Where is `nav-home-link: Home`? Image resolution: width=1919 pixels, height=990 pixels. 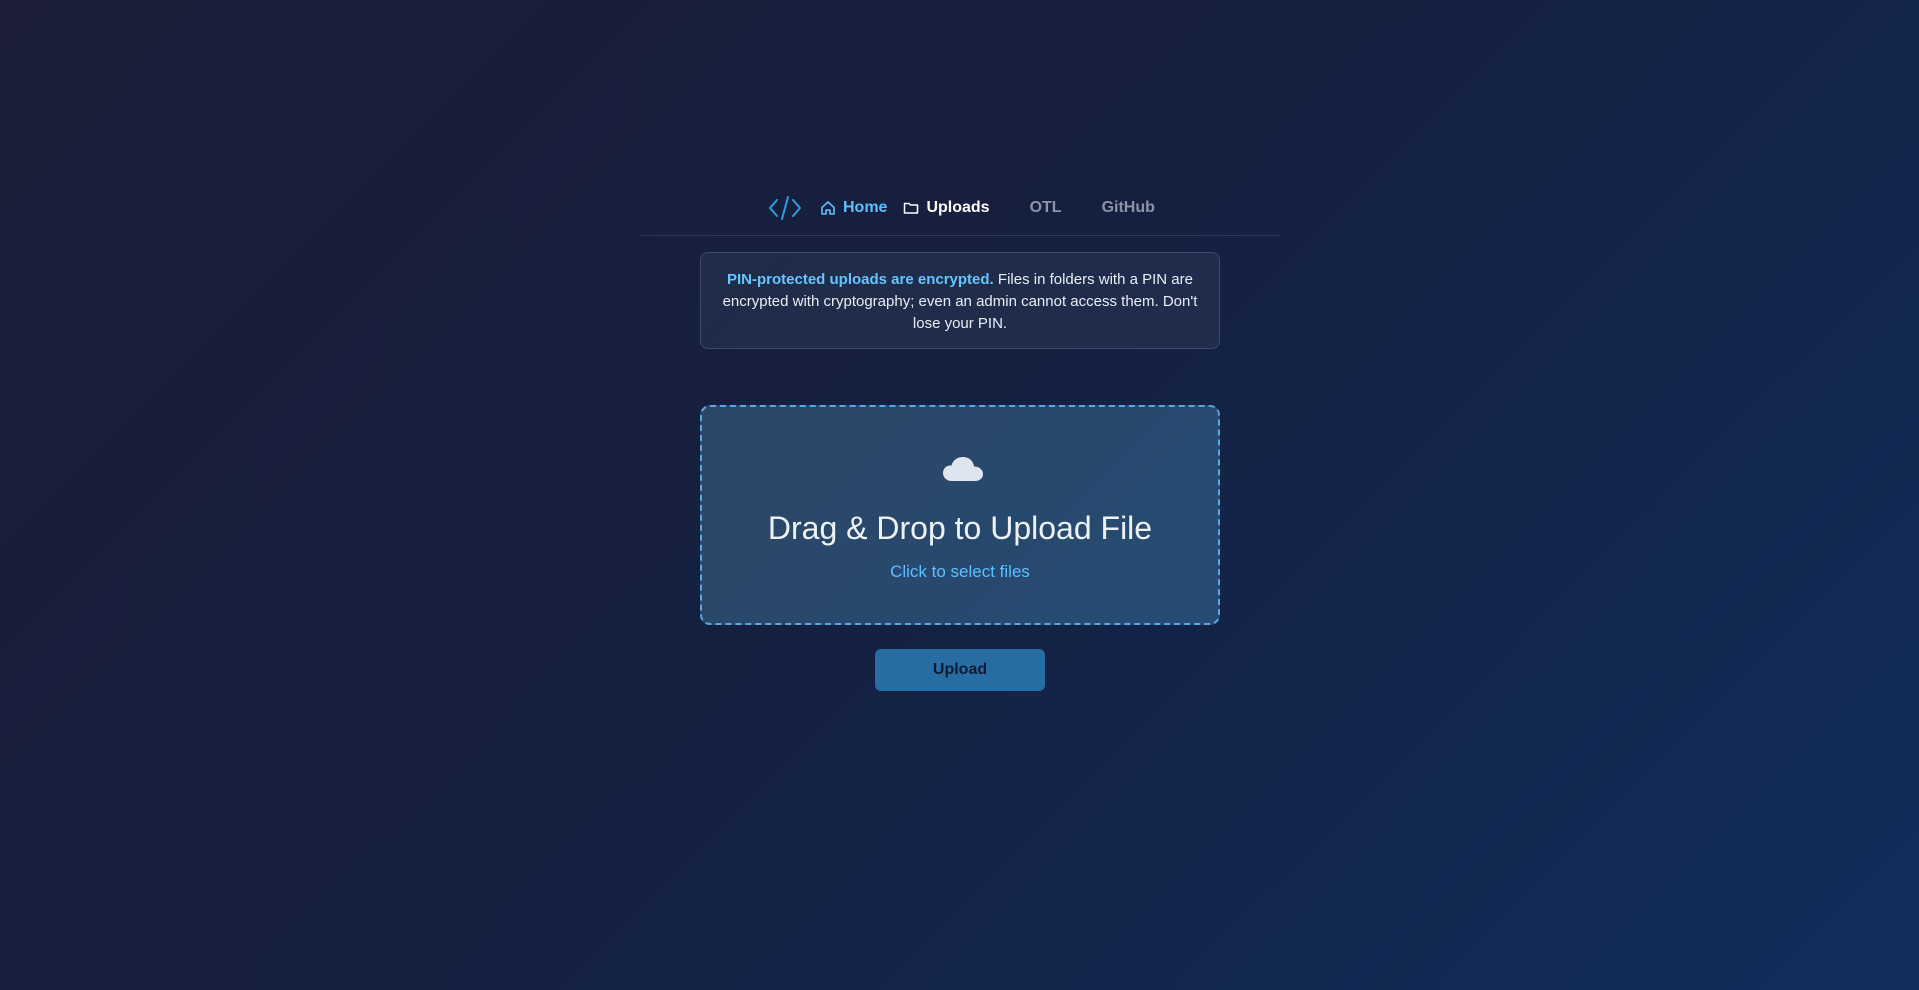
nav-home-link: Home is located at coordinates (853, 208).